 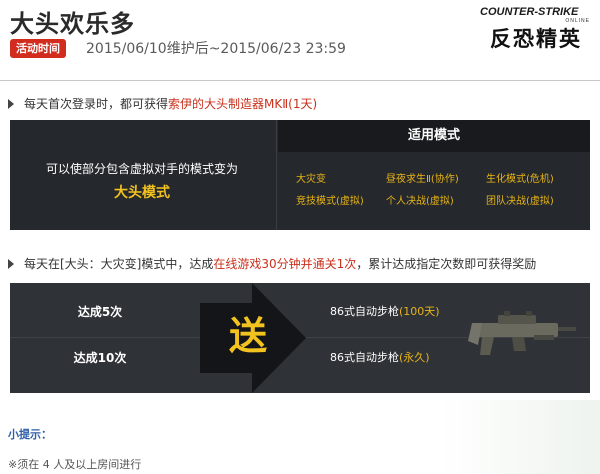 I want to click on mode-item: 团队决战(虚拟), so click(x=520, y=201).